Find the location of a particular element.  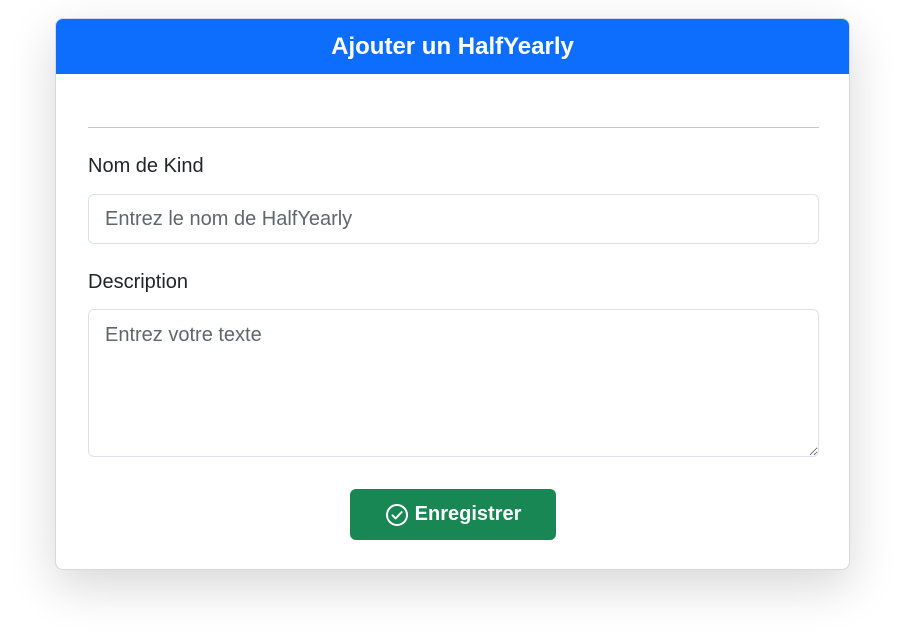

page-title: Ajouter un HalfYearly is located at coordinates (452, 46).